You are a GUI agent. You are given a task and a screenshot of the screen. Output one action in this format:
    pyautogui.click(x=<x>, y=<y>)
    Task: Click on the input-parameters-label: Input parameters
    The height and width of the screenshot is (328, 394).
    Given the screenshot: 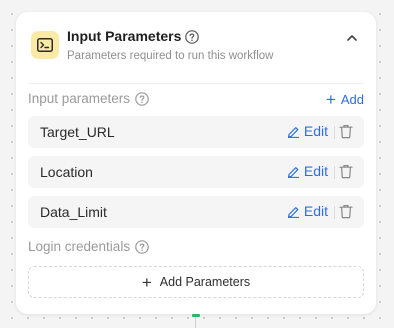 What is the action you would take?
    pyautogui.click(x=79, y=98)
    